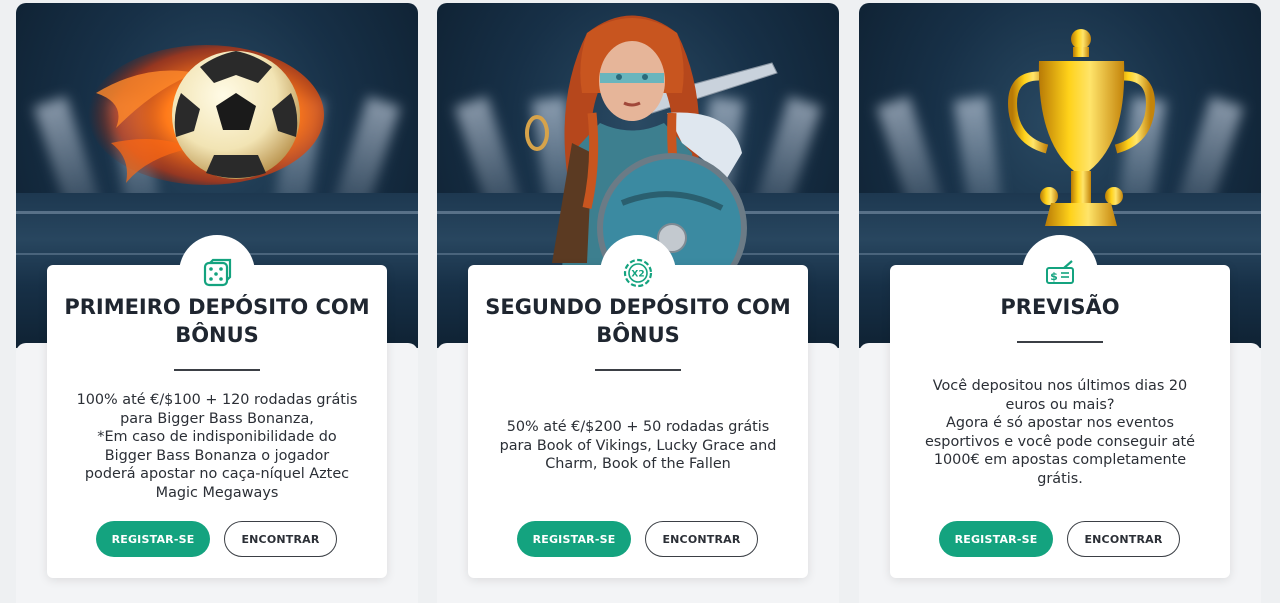 The image size is (1280, 603). I want to click on dice-icon, so click(217, 272).